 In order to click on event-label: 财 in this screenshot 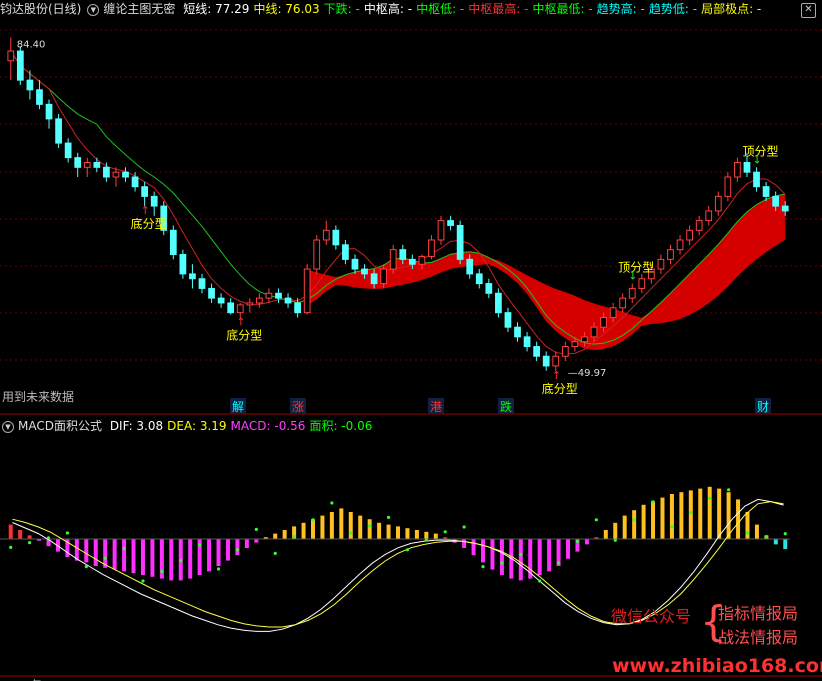, I will do `click(763, 407)`.